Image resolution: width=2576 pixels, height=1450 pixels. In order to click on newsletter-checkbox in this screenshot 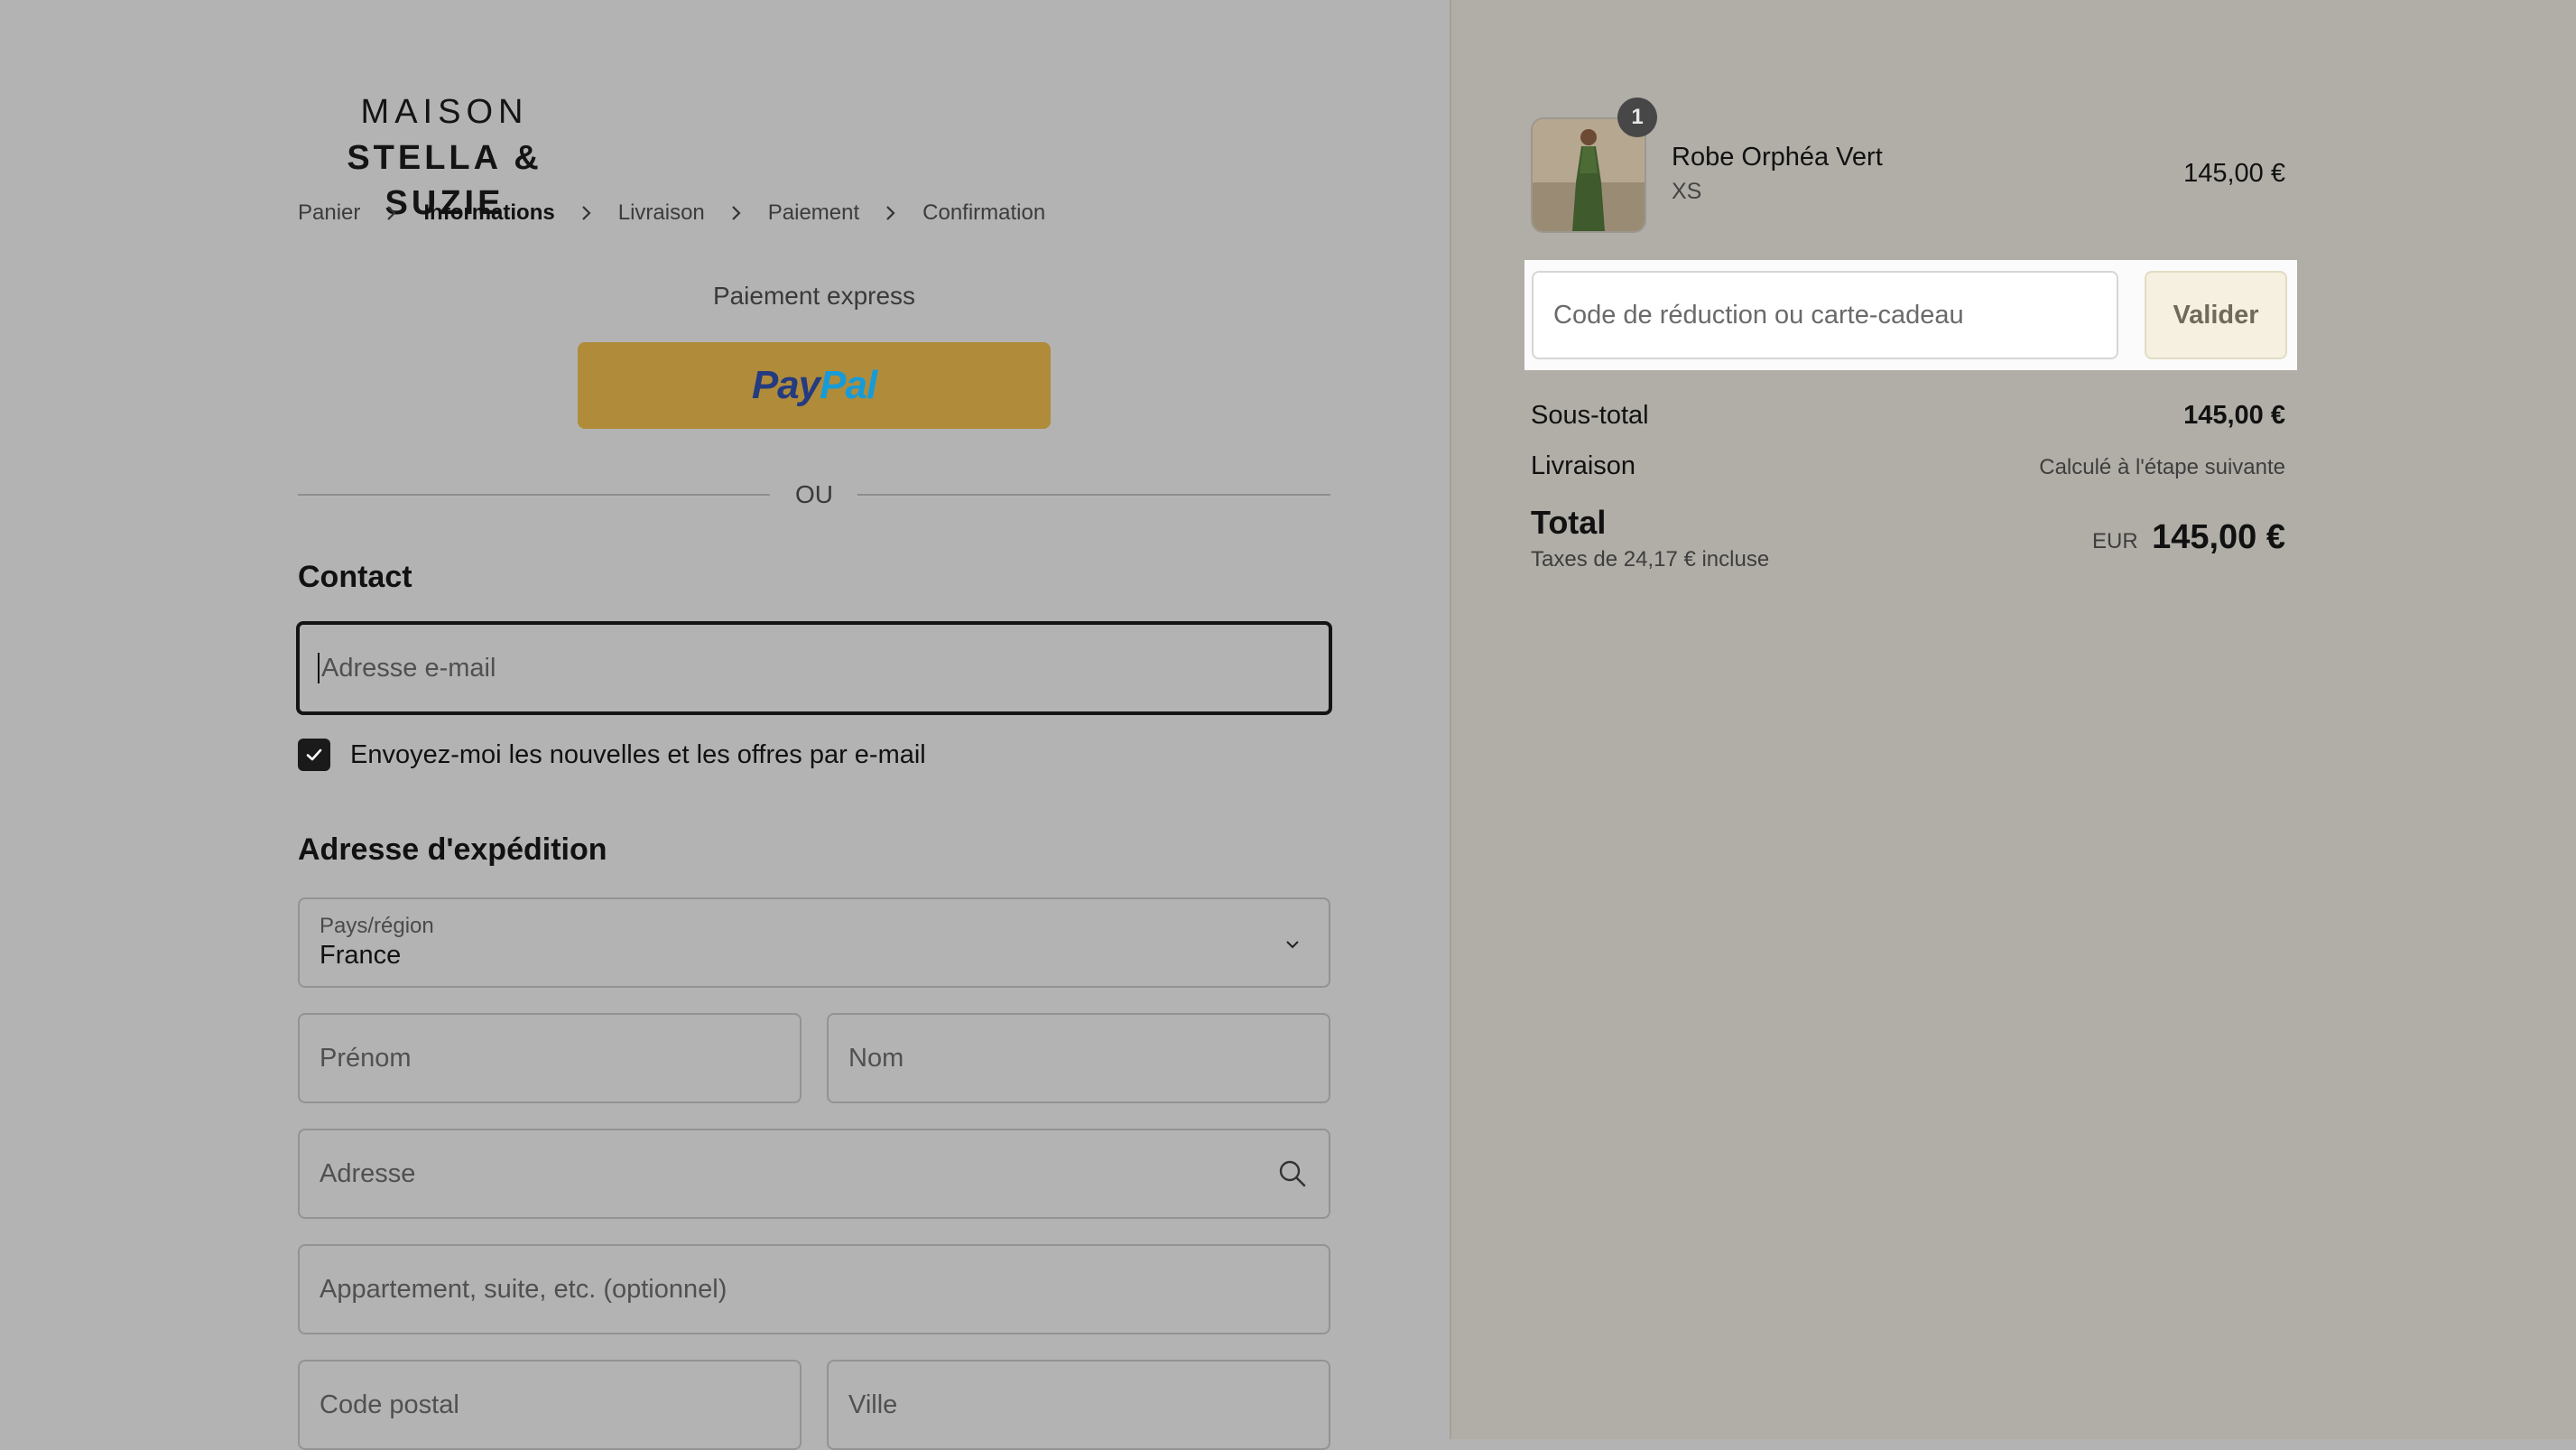, I will do `click(314, 755)`.